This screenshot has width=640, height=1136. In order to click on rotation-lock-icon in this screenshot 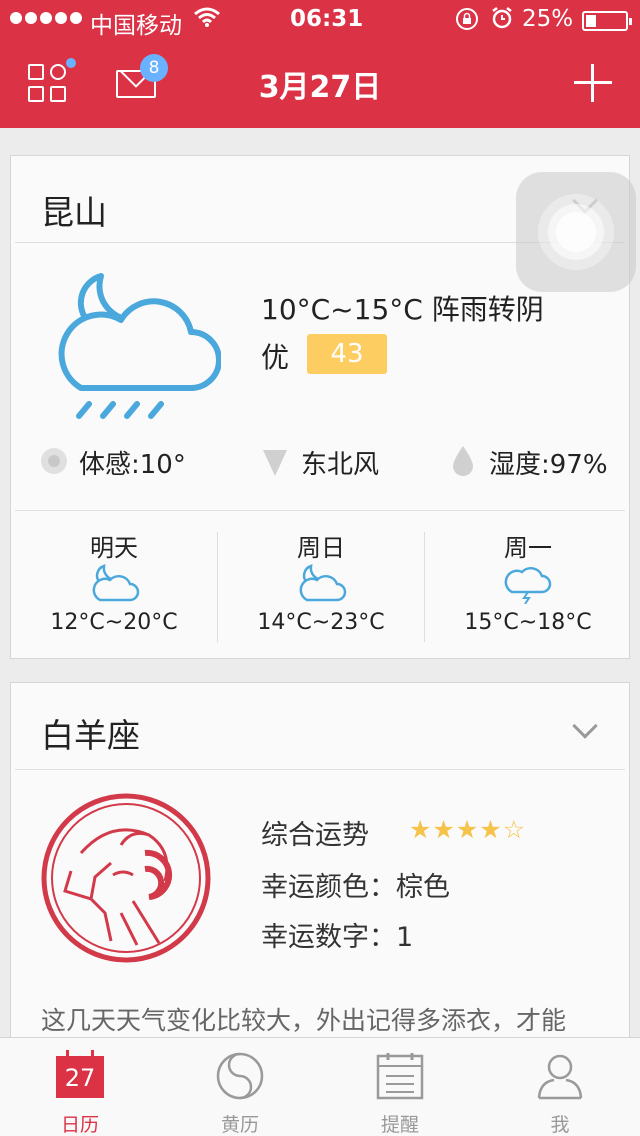, I will do `click(467, 21)`.